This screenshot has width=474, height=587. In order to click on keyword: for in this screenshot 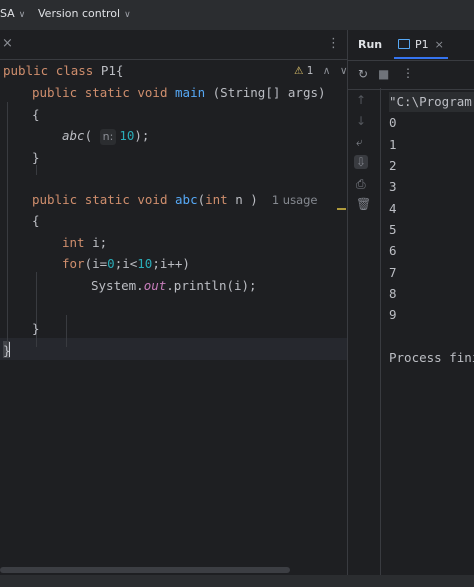, I will do `click(73, 263)`.